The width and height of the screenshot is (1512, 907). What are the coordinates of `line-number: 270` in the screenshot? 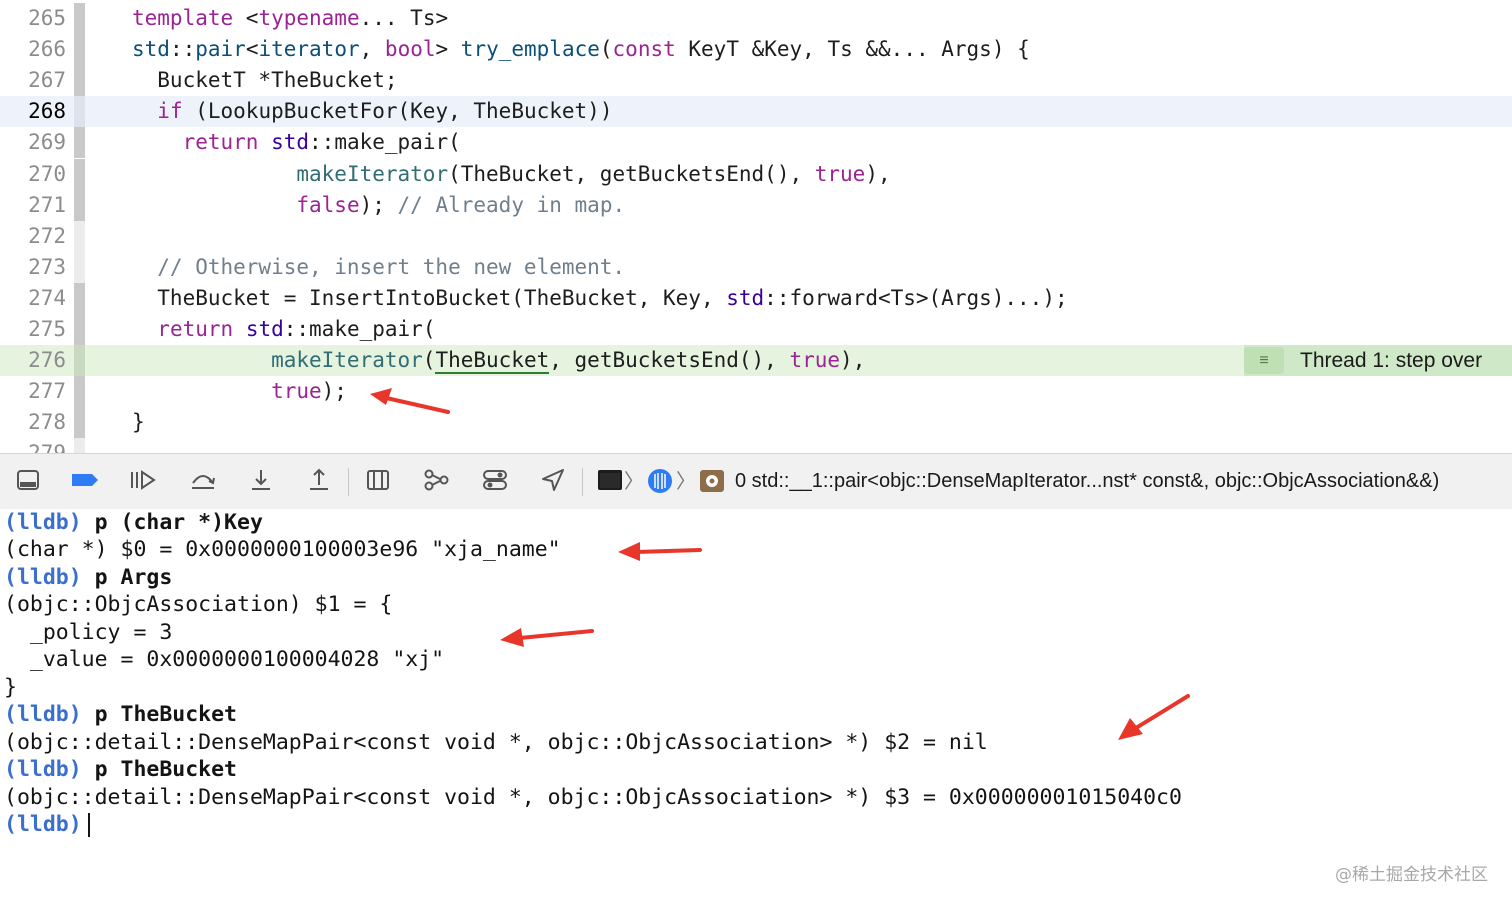 It's located at (33, 174).